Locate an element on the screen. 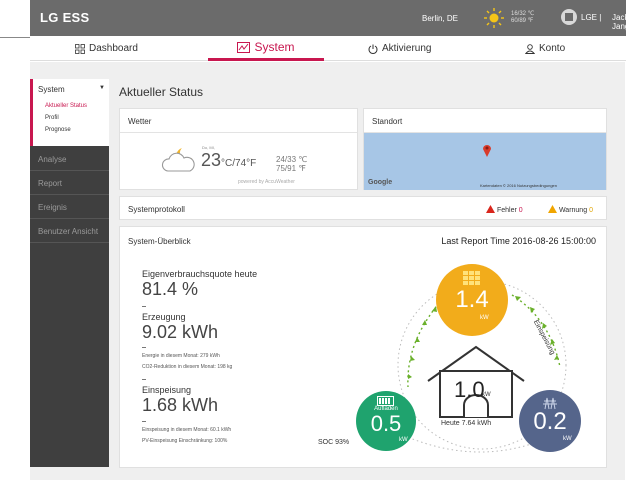  page-title: Aktueller Status is located at coordinates (161, 92).